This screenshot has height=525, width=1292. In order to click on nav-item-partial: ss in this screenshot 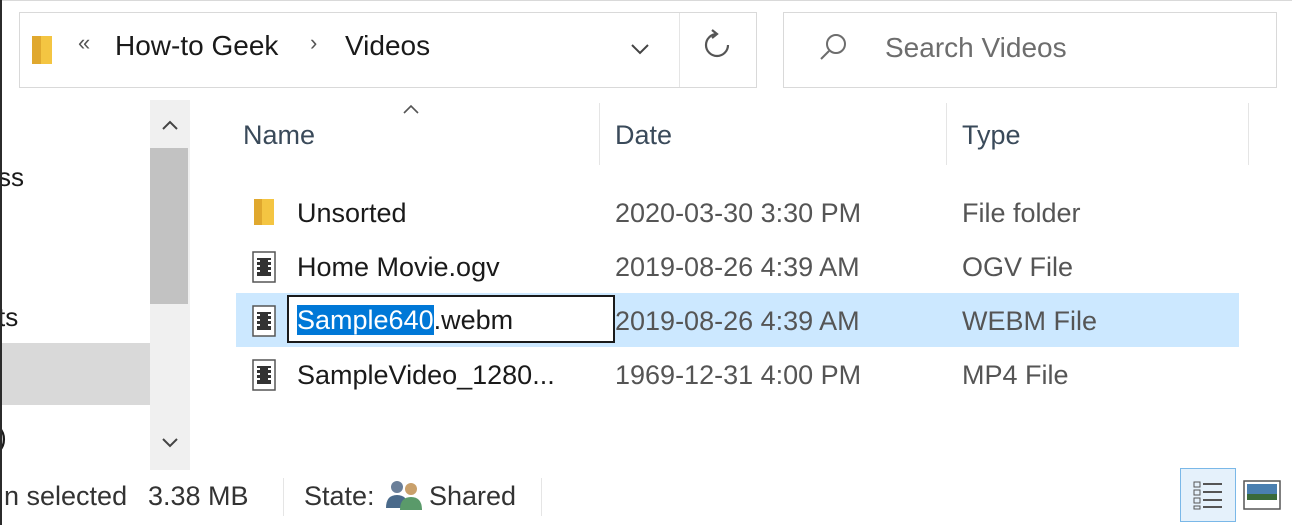, I will do `click(12, 177)`.